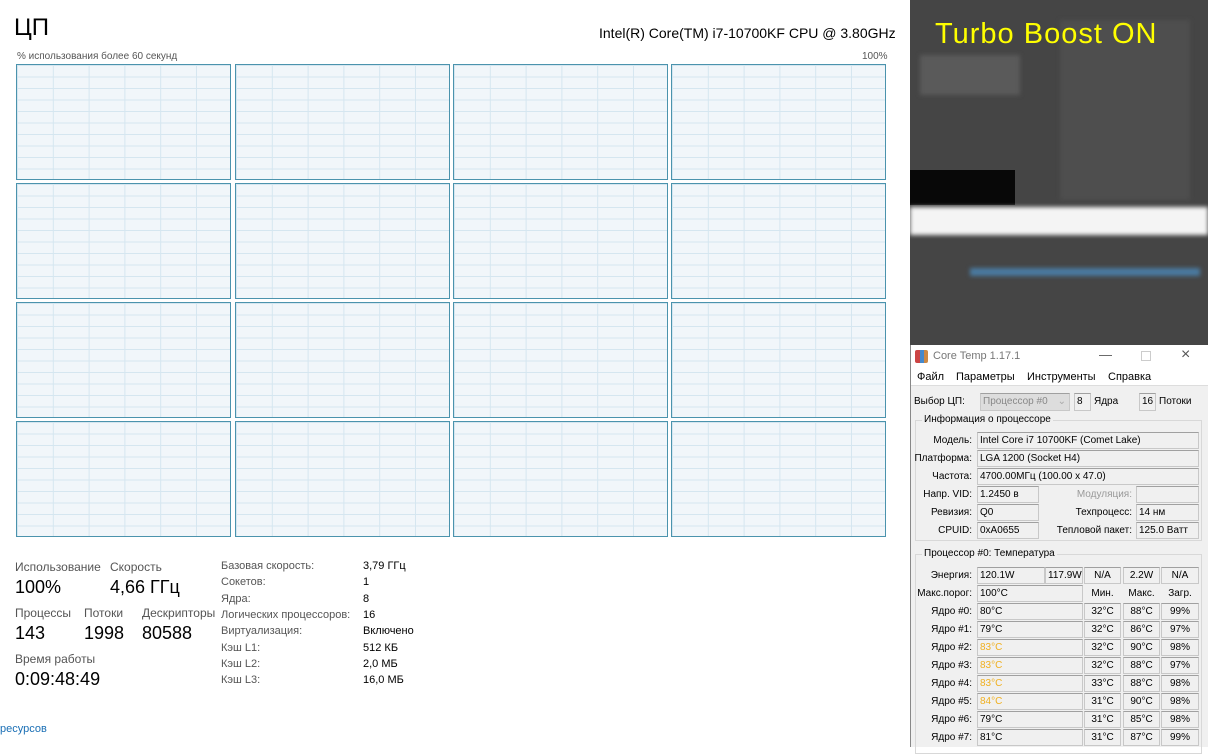 This screenshot has width=1208, height=754. What do you see at coordinates (1094, 530) in the screenshot?
I see `tdp-label: Тепловой пакет:` at bounding box center [1094, 530].